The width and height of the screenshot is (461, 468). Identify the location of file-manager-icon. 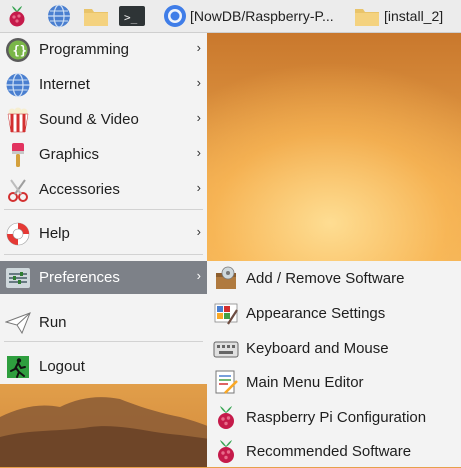
(96, 16).